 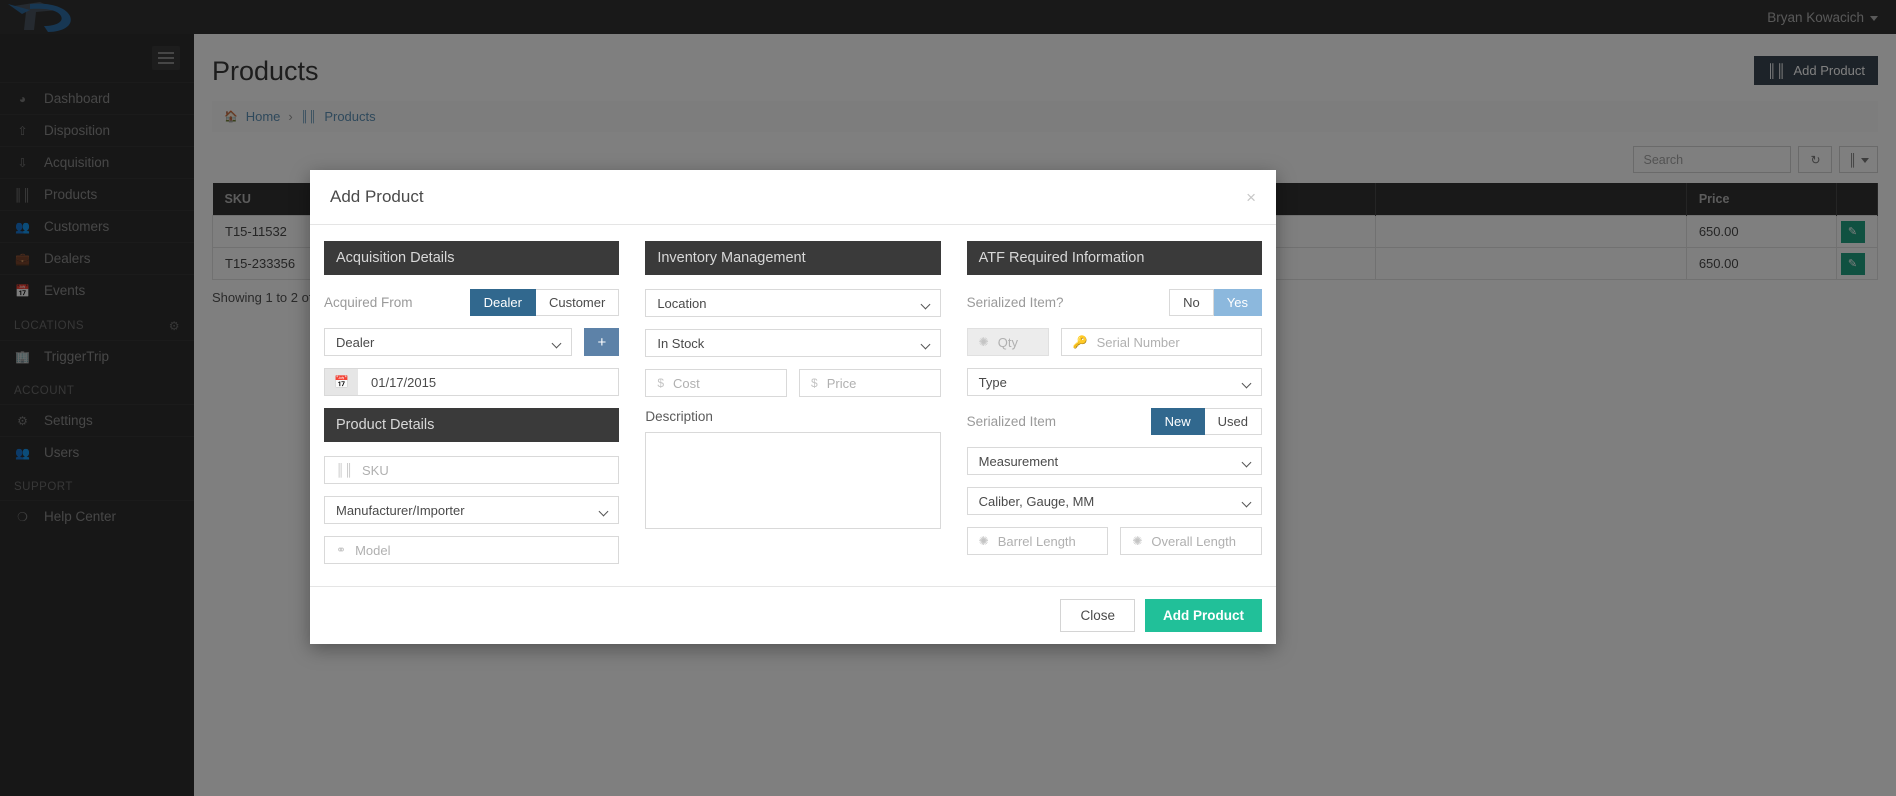 What do you see at coordinates (1193, 541) in the screenshot?
I see `overall-length-placeholder: Overall Length` at bounding box center [1193, 541].